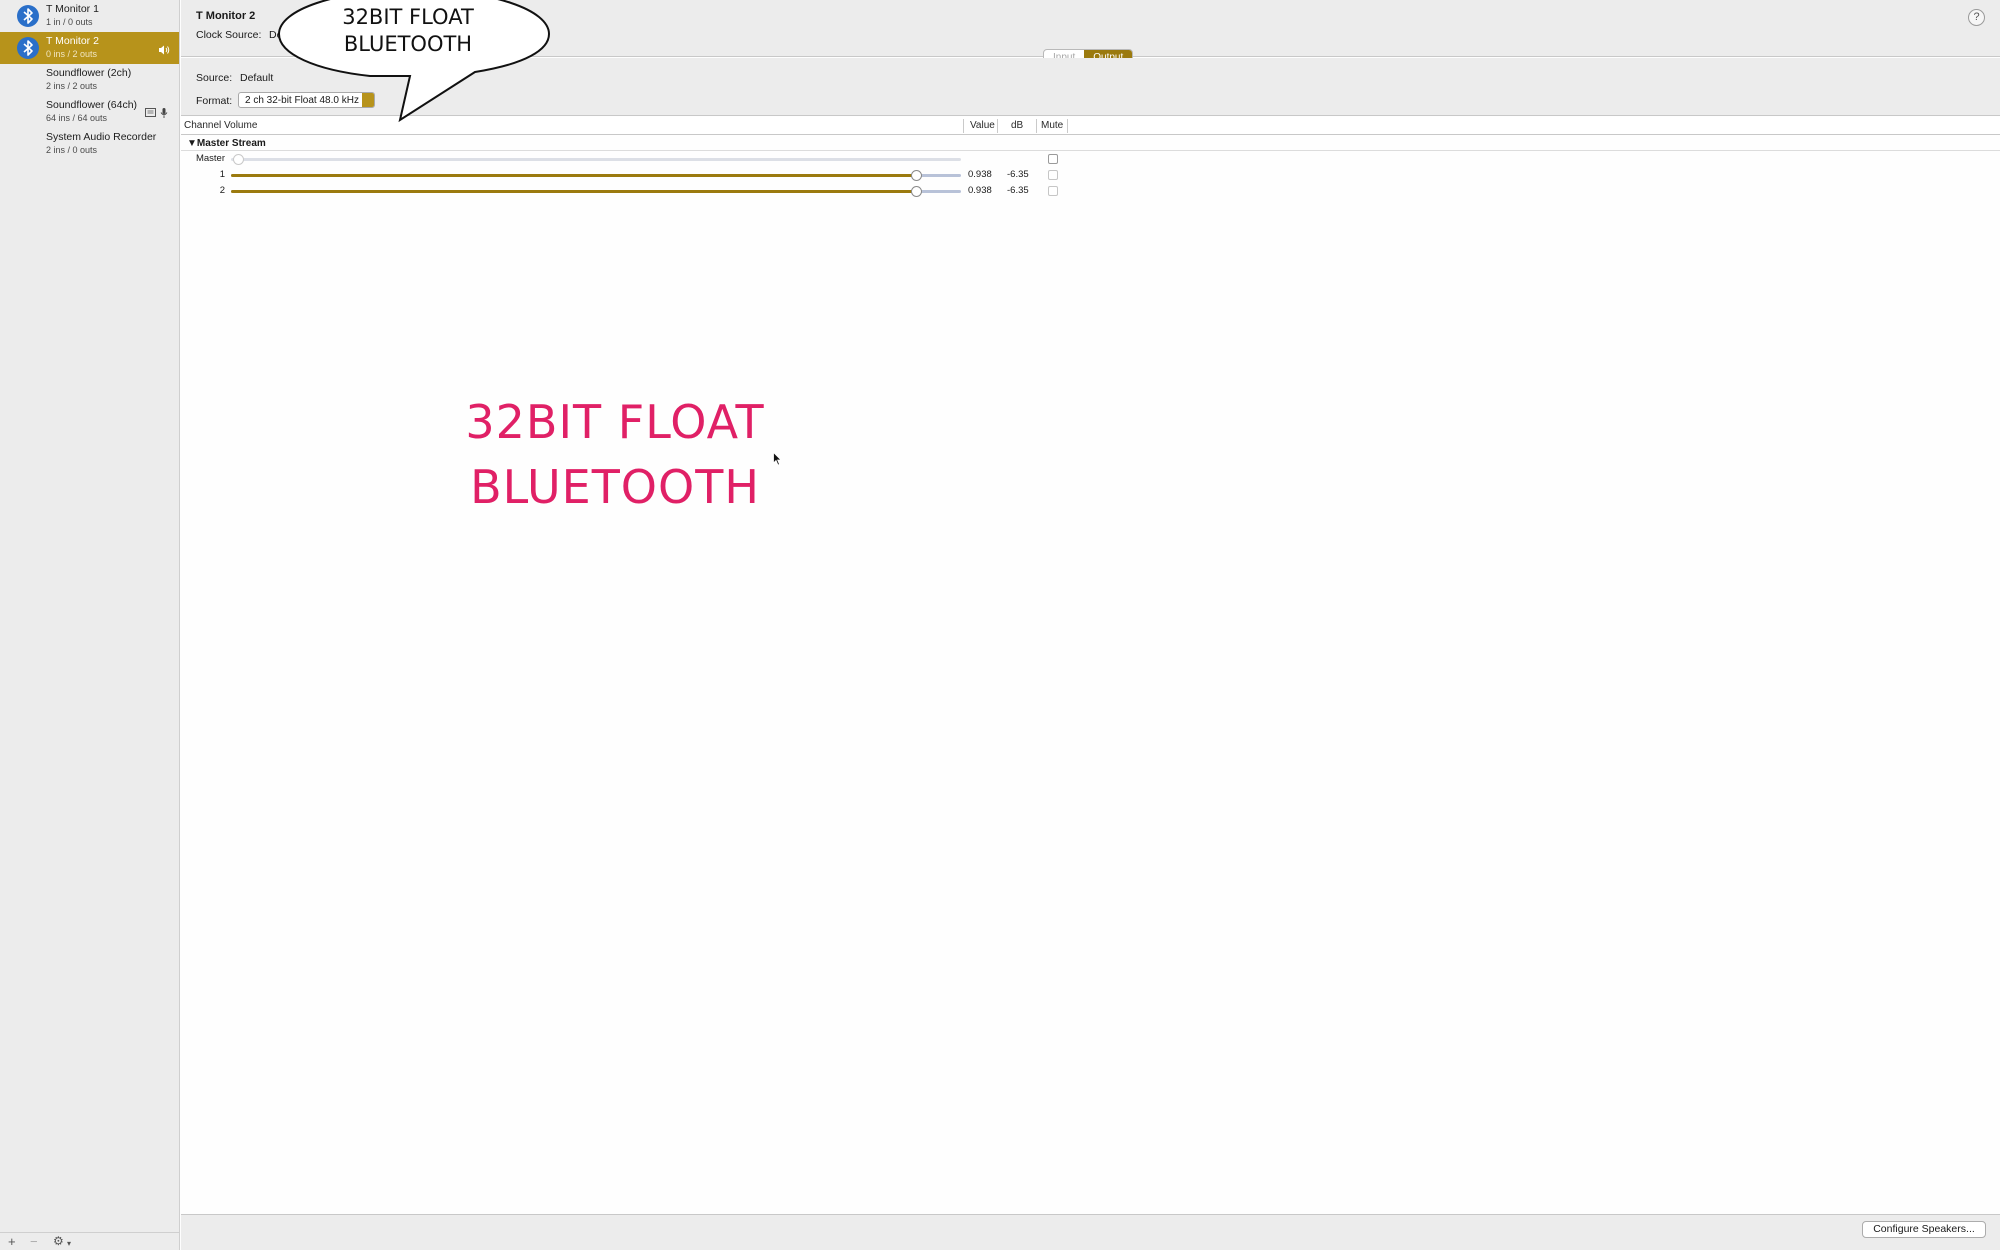 The image size is (2000, 1250). Describe the element at coordinates (69, 22) in the screenshot. I see `device-io-count: 1 in / 0 outs` at that location.